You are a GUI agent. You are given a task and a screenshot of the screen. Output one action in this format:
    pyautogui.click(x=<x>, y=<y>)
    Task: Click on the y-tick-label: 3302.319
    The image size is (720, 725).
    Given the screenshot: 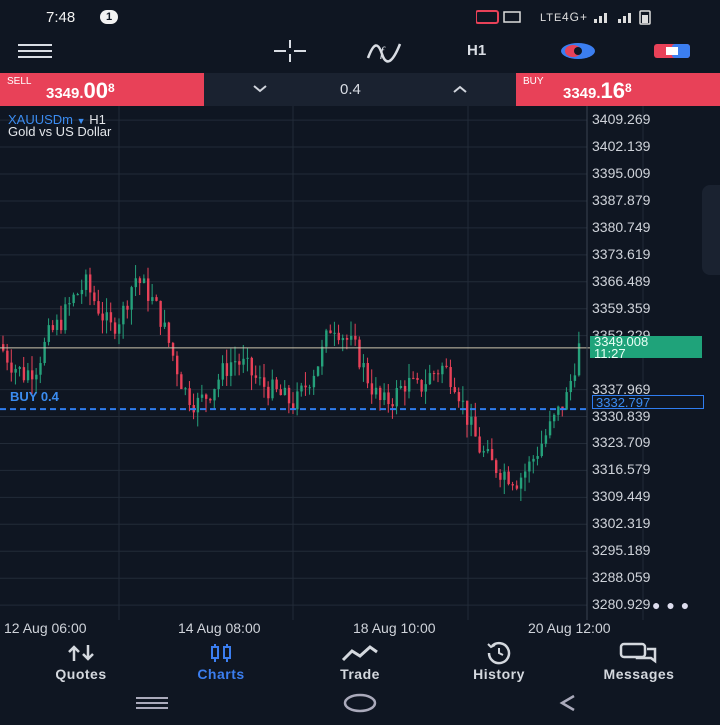 What is the action you would take?
    pyautogui.click(x=621, y=523)
    